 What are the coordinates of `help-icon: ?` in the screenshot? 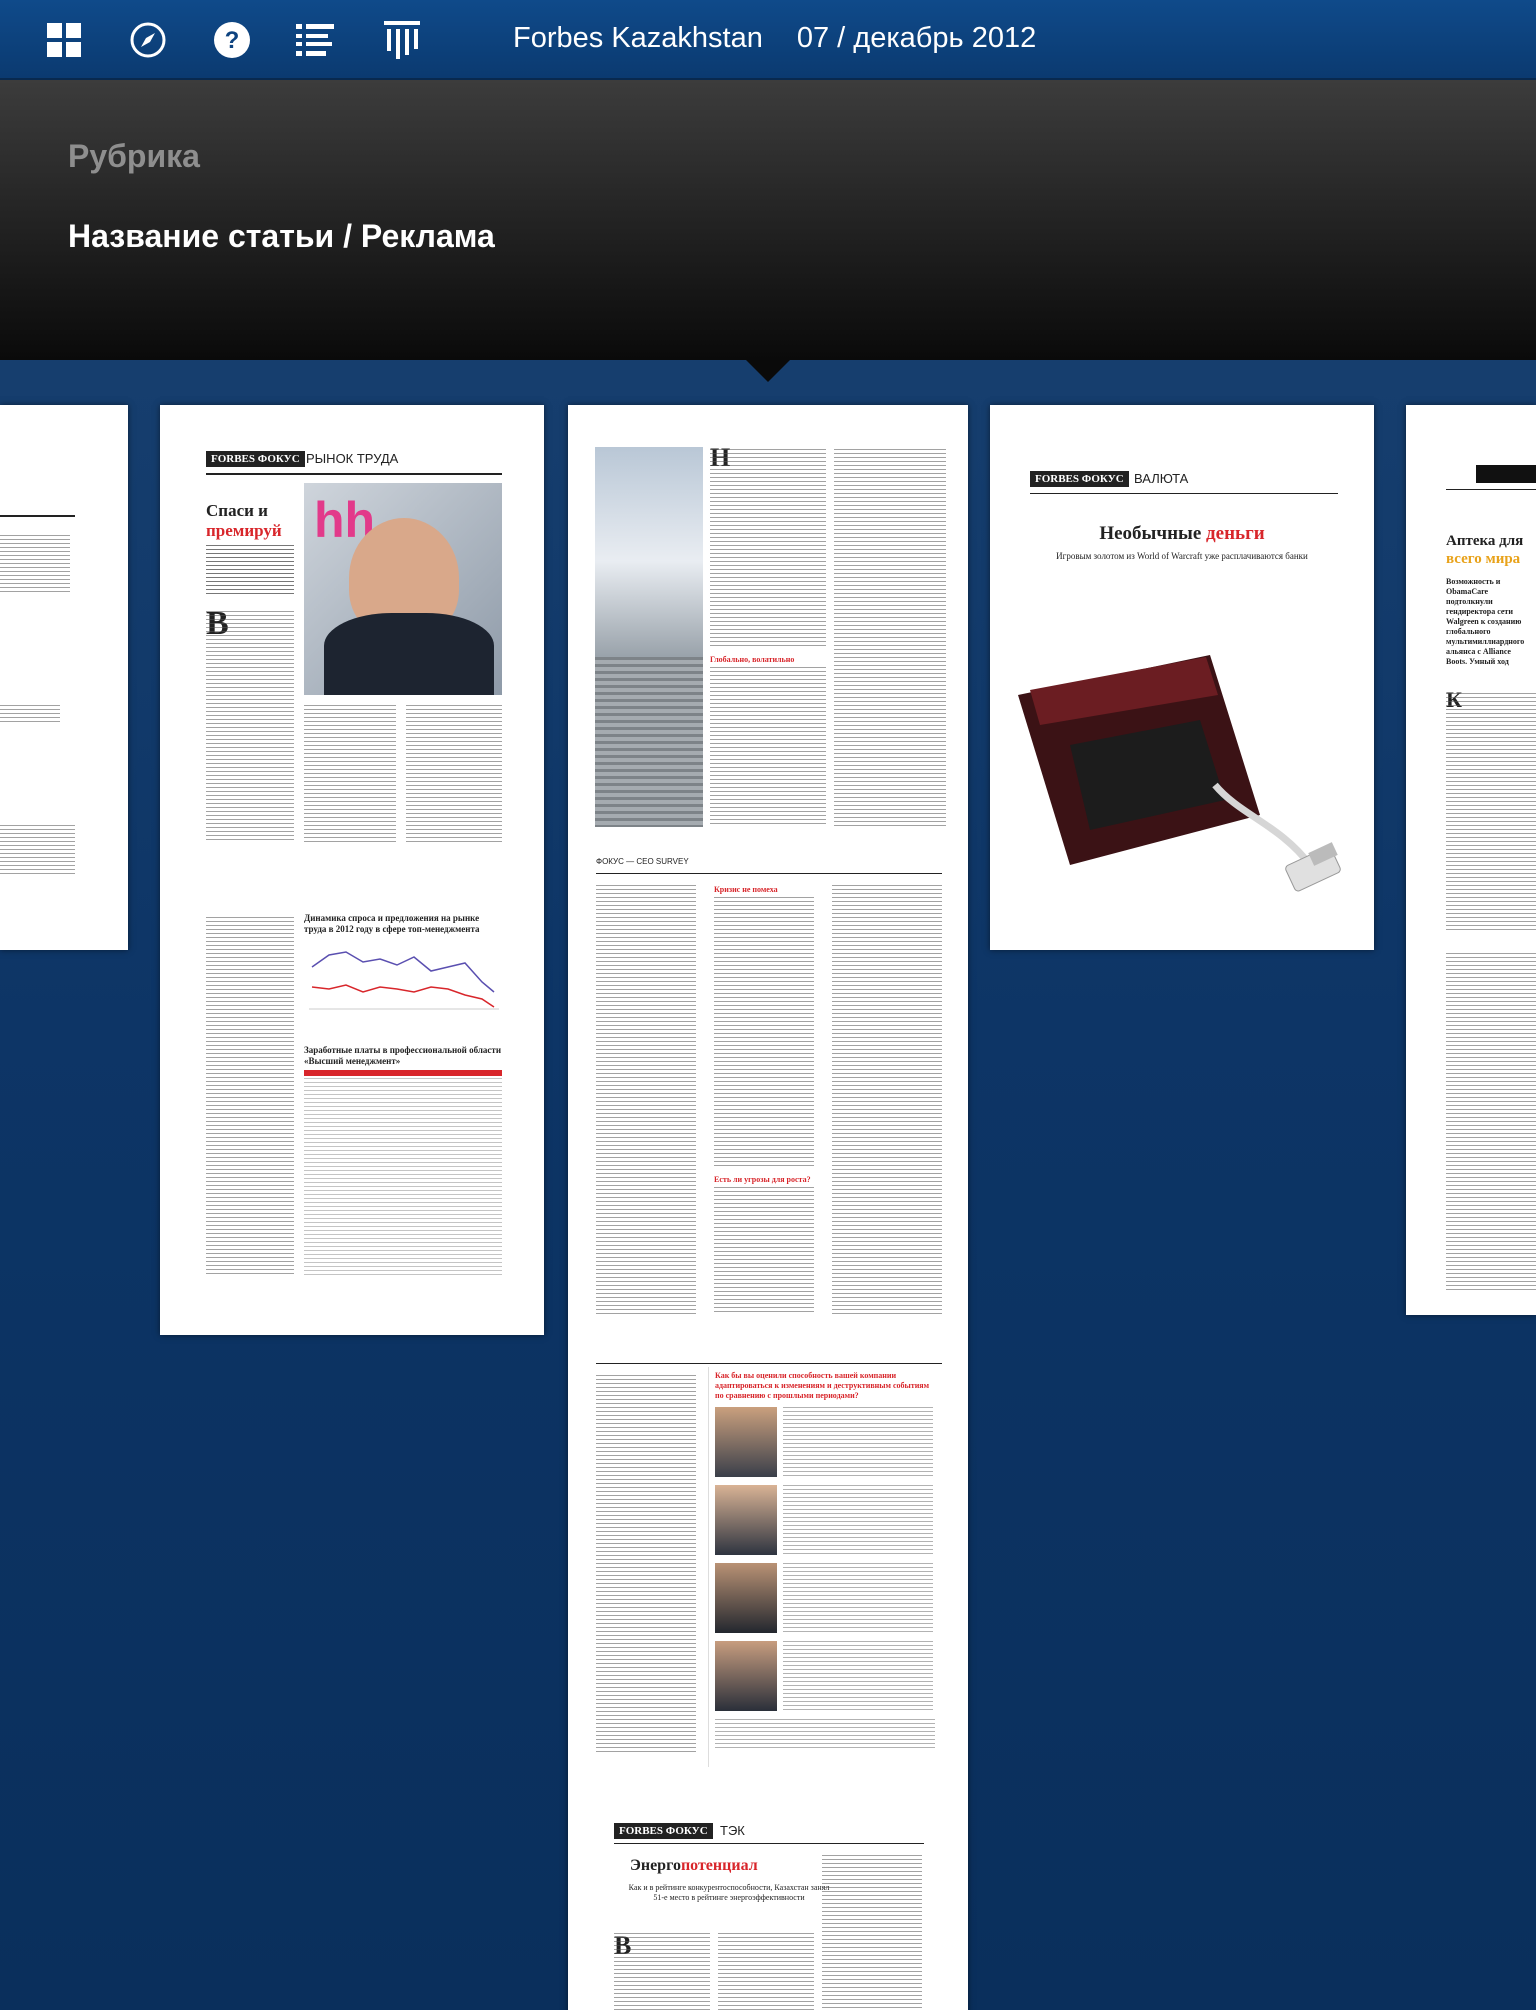 It's located at (232, 40).